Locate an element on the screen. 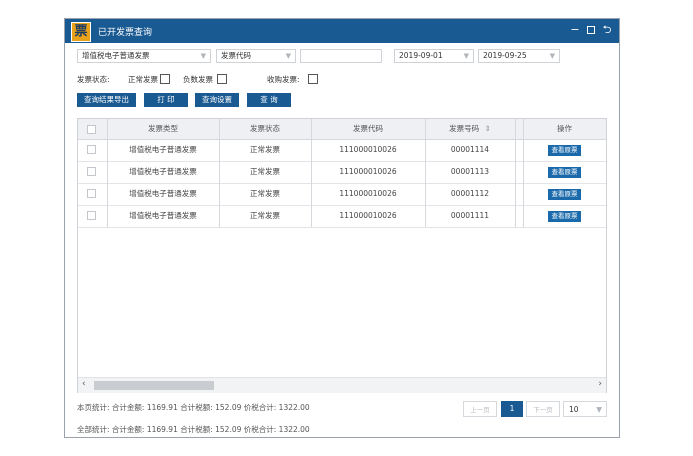 The height and width of the screenshot is (456, 693). print-button: 打 印 is located at coordinates (166, 100).